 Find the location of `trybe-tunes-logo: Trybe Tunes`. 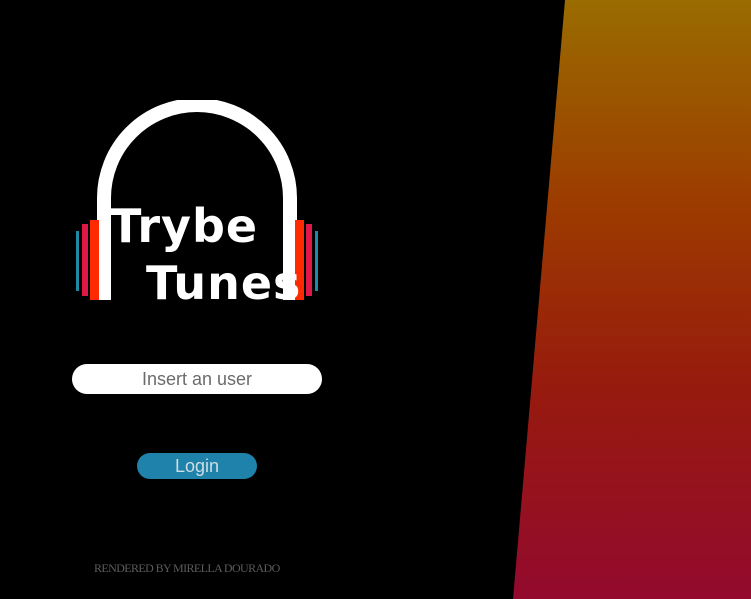

trybe-tunes-logo: Trybe Tunes is located at coordinates (200, 205).